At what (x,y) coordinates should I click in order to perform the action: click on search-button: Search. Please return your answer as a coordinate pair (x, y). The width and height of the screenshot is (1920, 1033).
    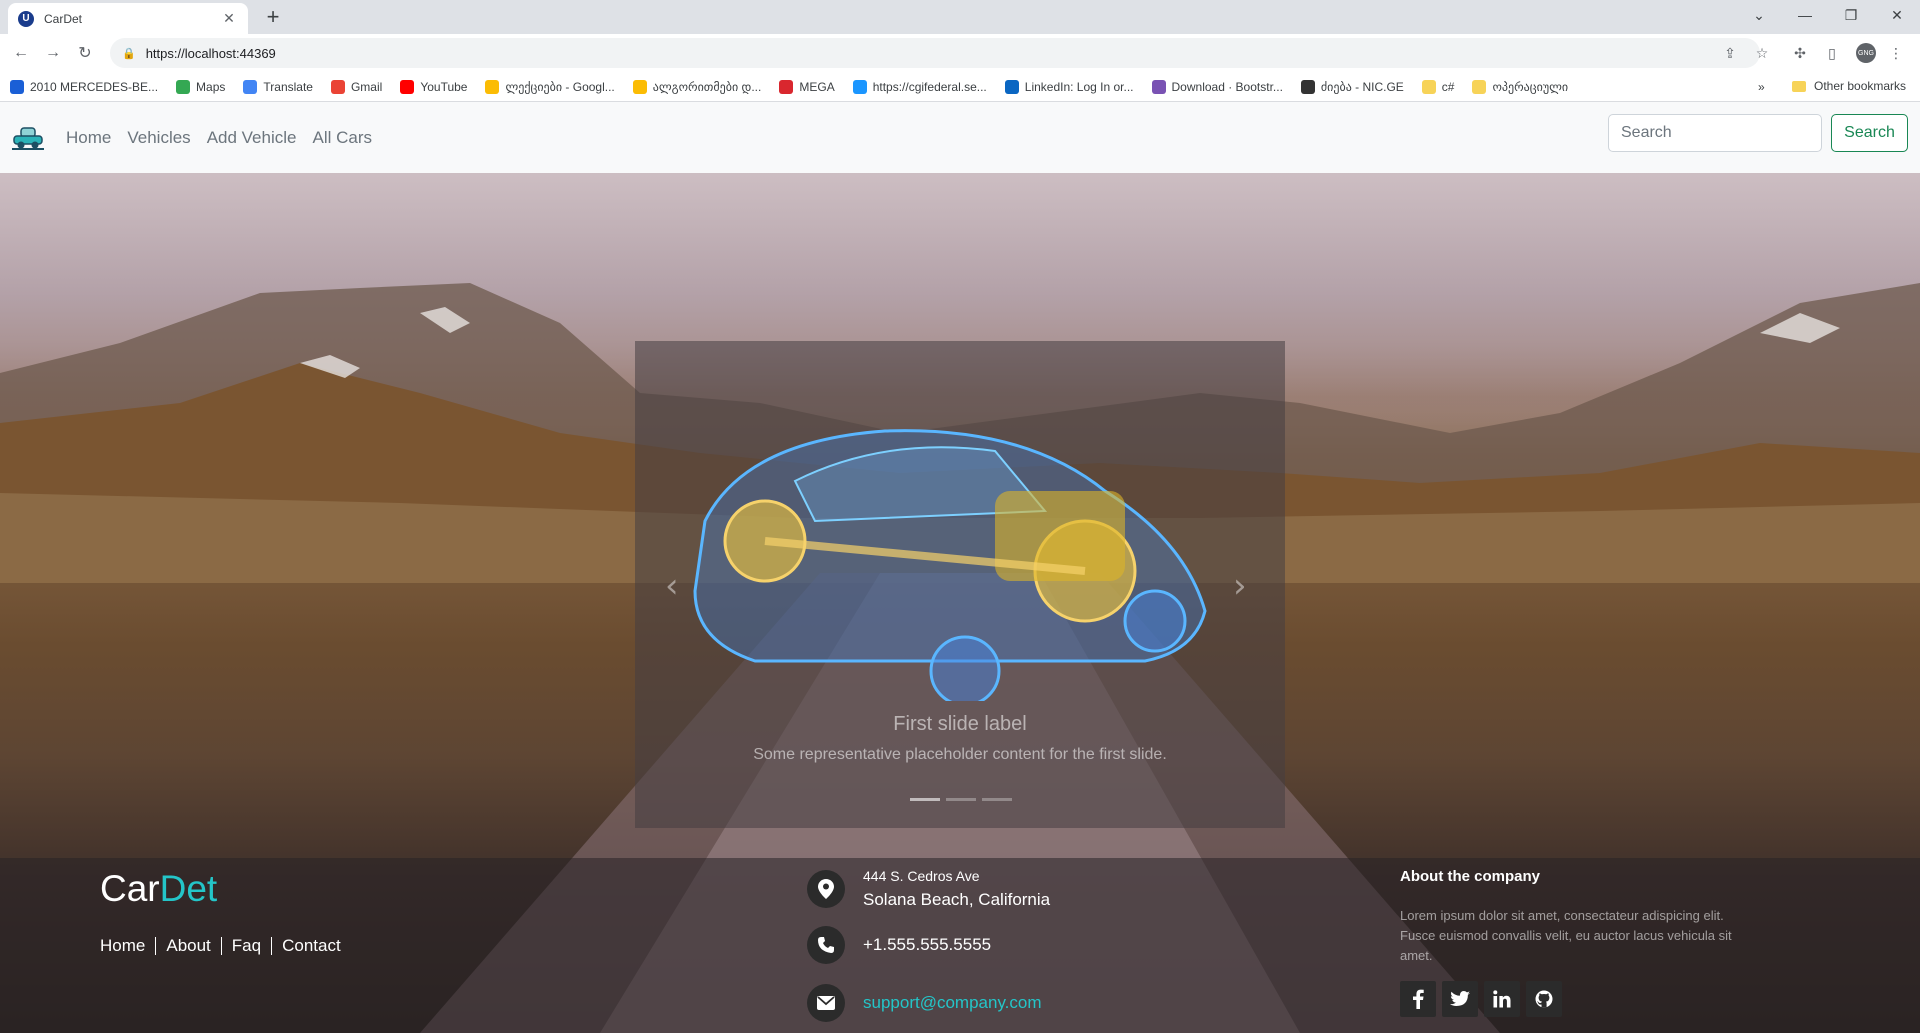
    Looking at the image, I should click on (1869, 133).